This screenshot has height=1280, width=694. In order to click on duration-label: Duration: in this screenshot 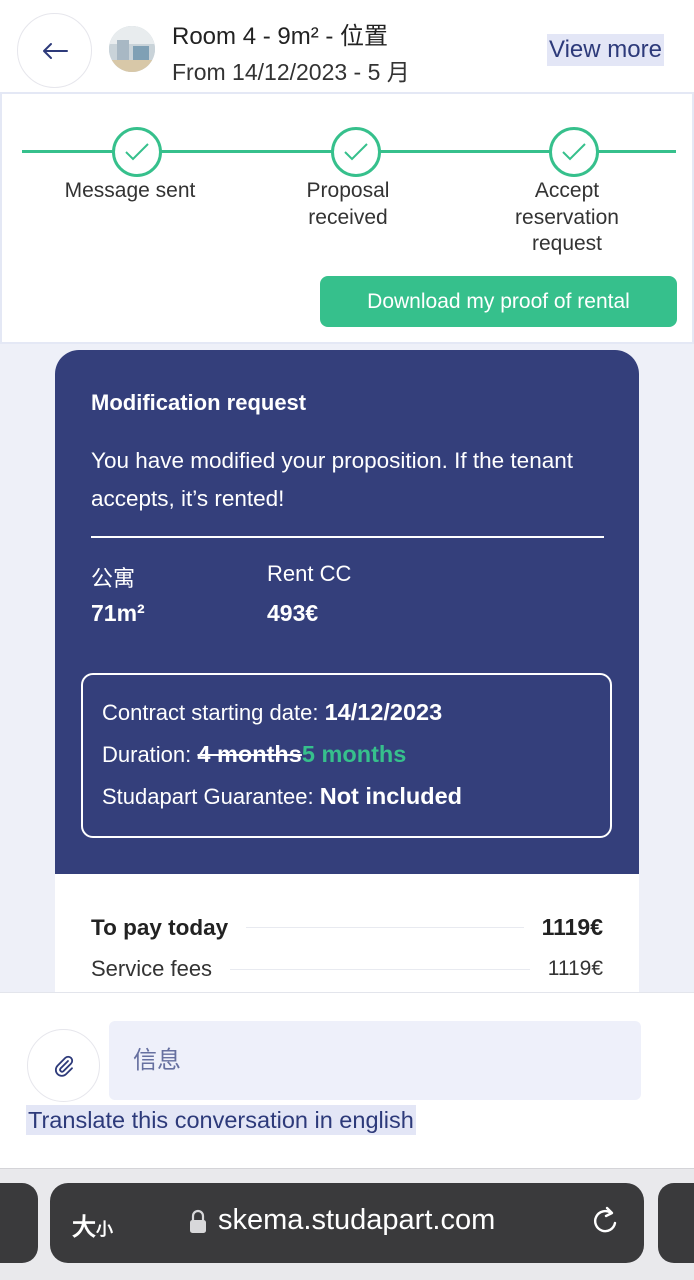, I will do `click(147, 754)`.